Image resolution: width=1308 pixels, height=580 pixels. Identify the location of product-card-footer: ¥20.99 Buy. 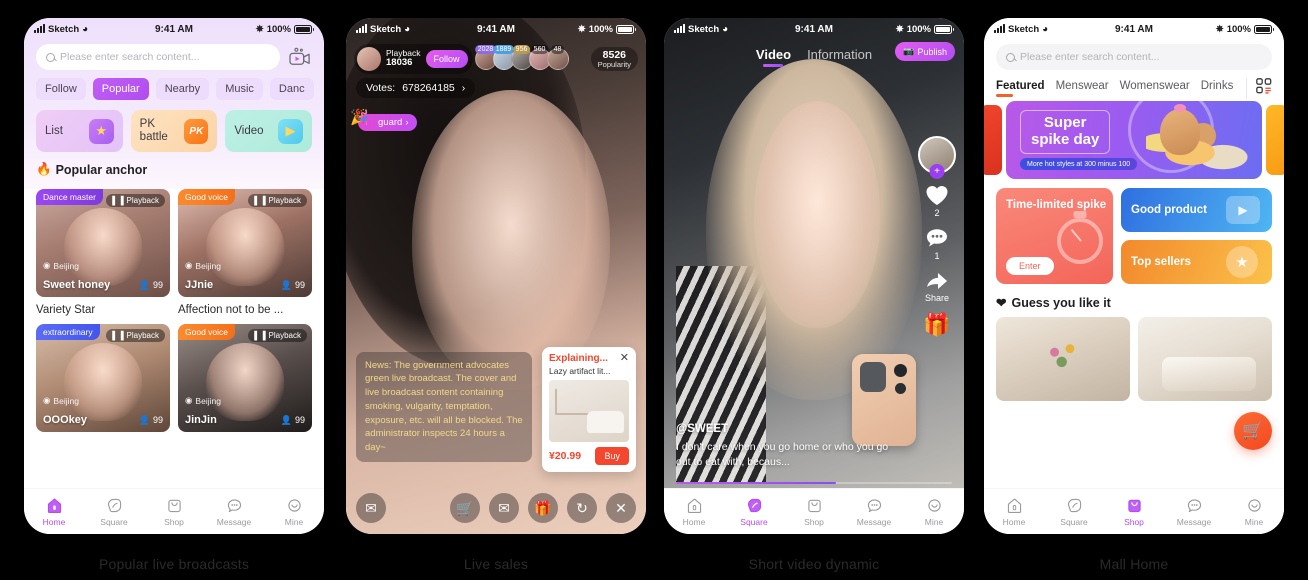
(589, 456).